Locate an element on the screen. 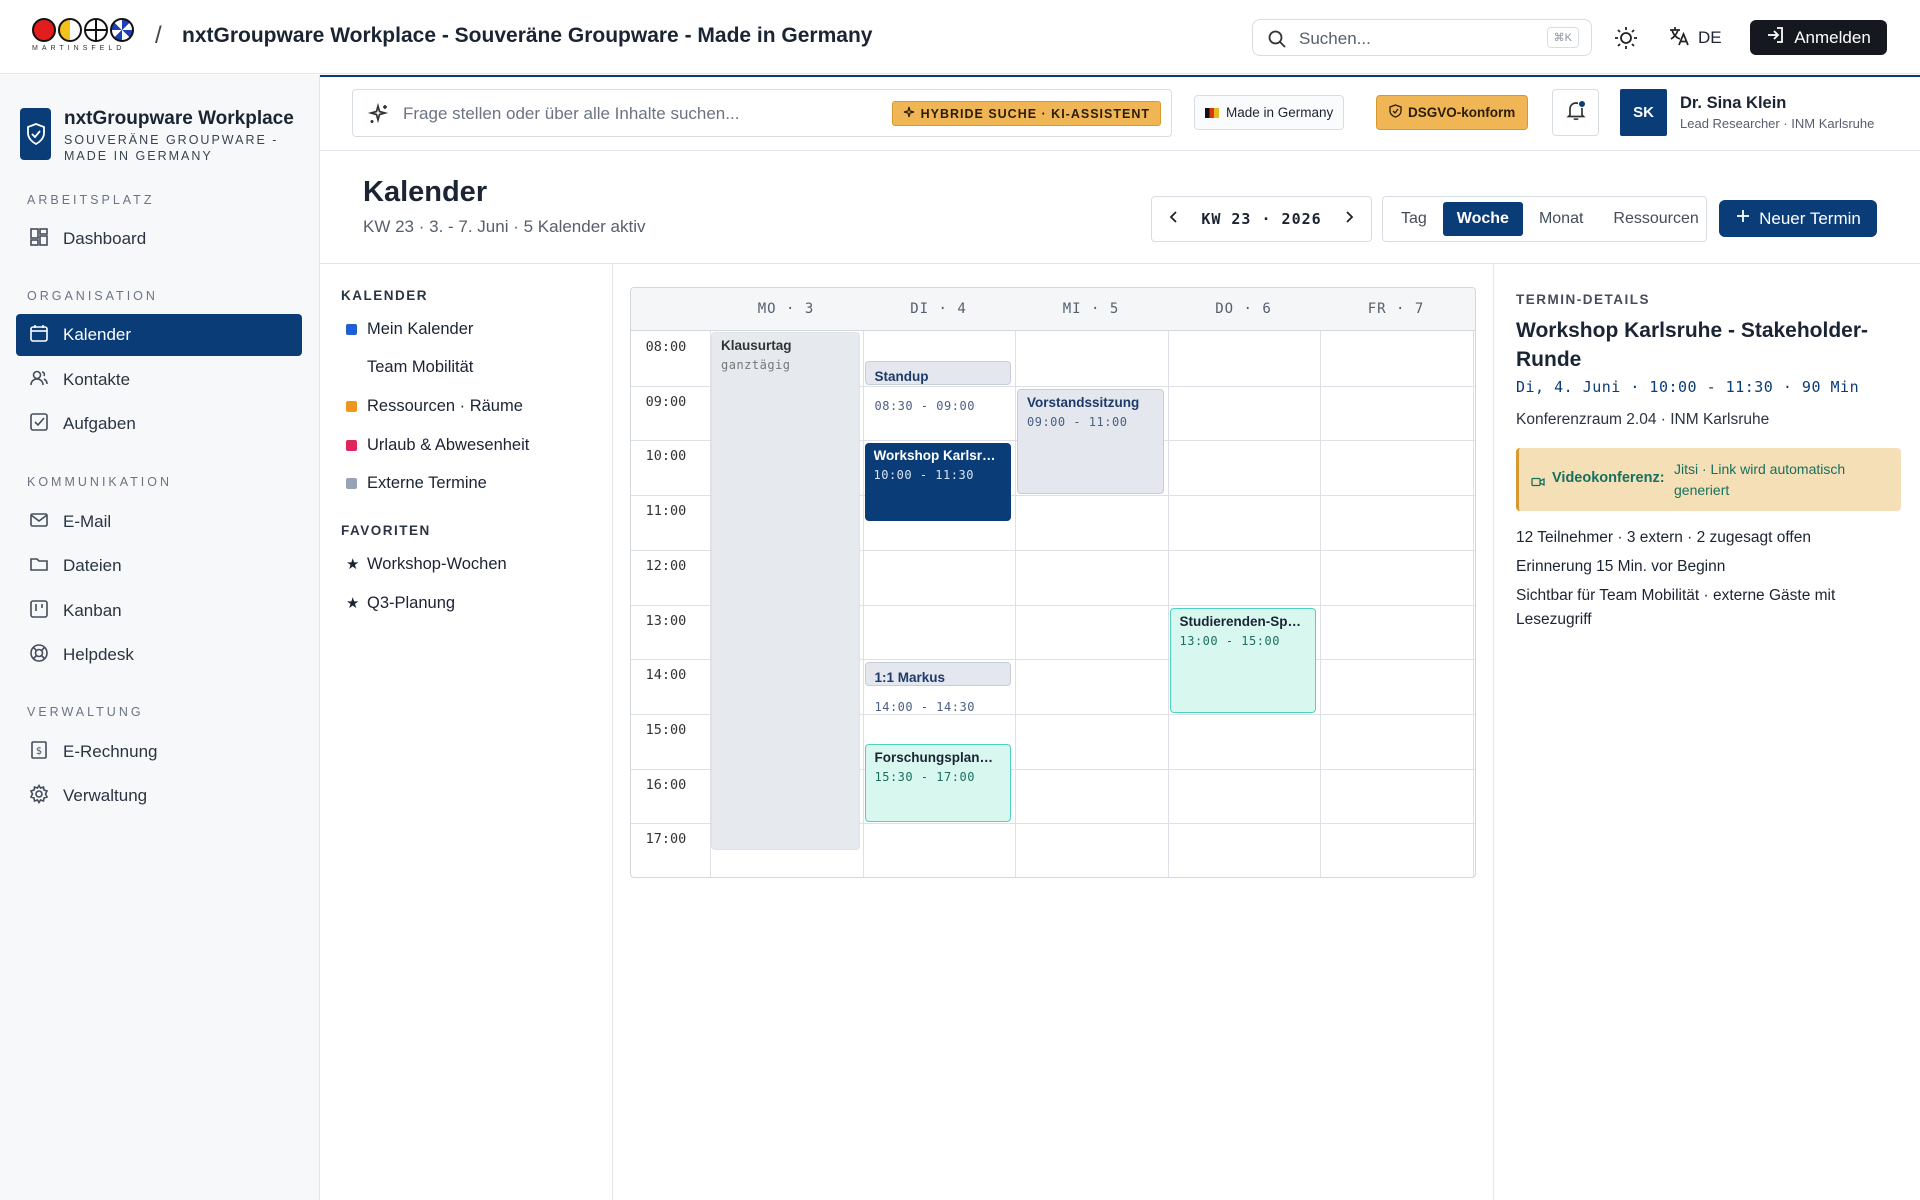 This screenshot has width=1920, height=1200. video-conference-value: Jitsi · Link wird automatisch generiert is located at coordinates (1760, 479).